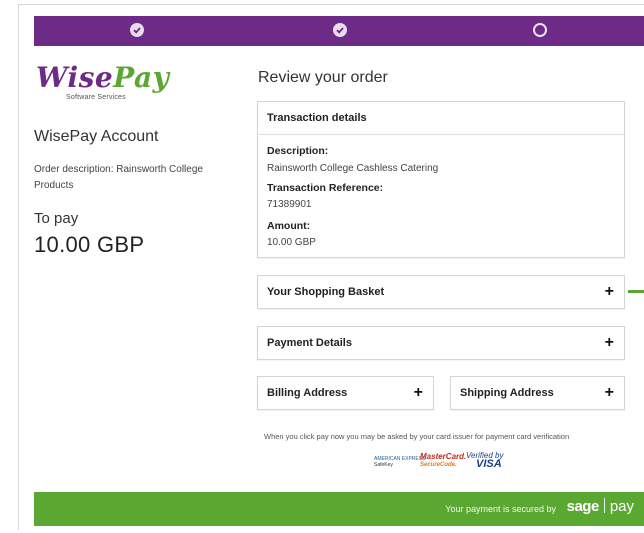  Describe the element at coordinates (307, 393) in the screenshot. I see `billing-address-label: Billing Address` at that location.